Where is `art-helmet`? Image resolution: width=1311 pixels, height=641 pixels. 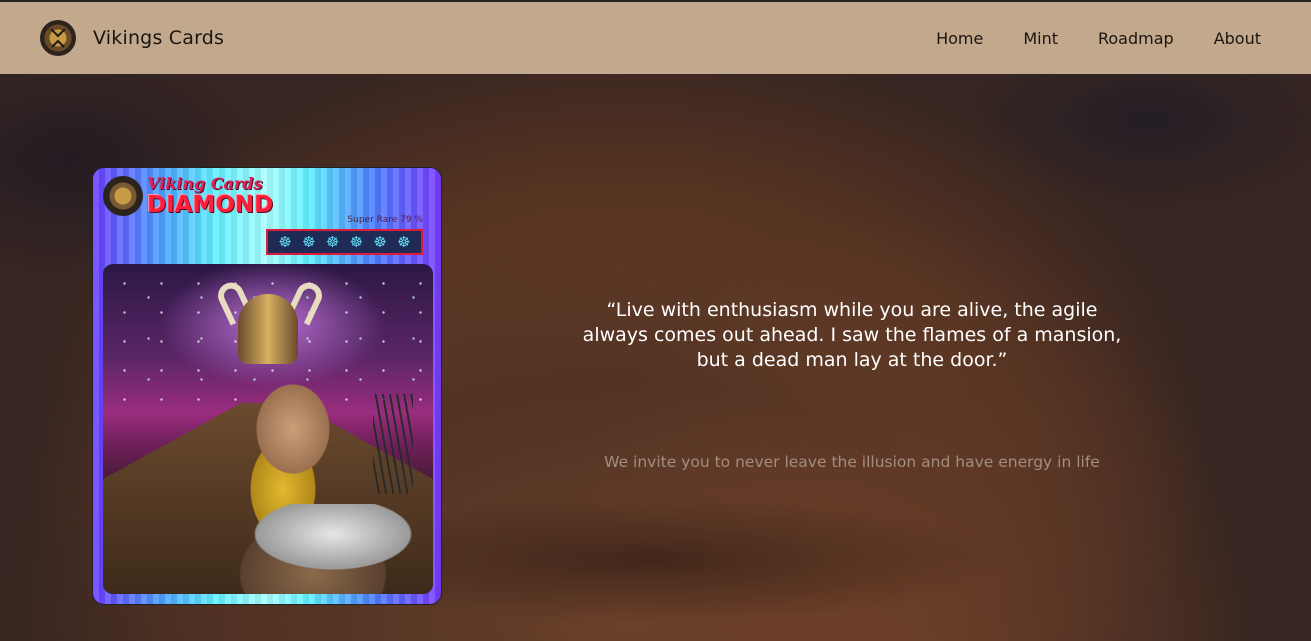
art-helmet is located at coordinates (268, 329).